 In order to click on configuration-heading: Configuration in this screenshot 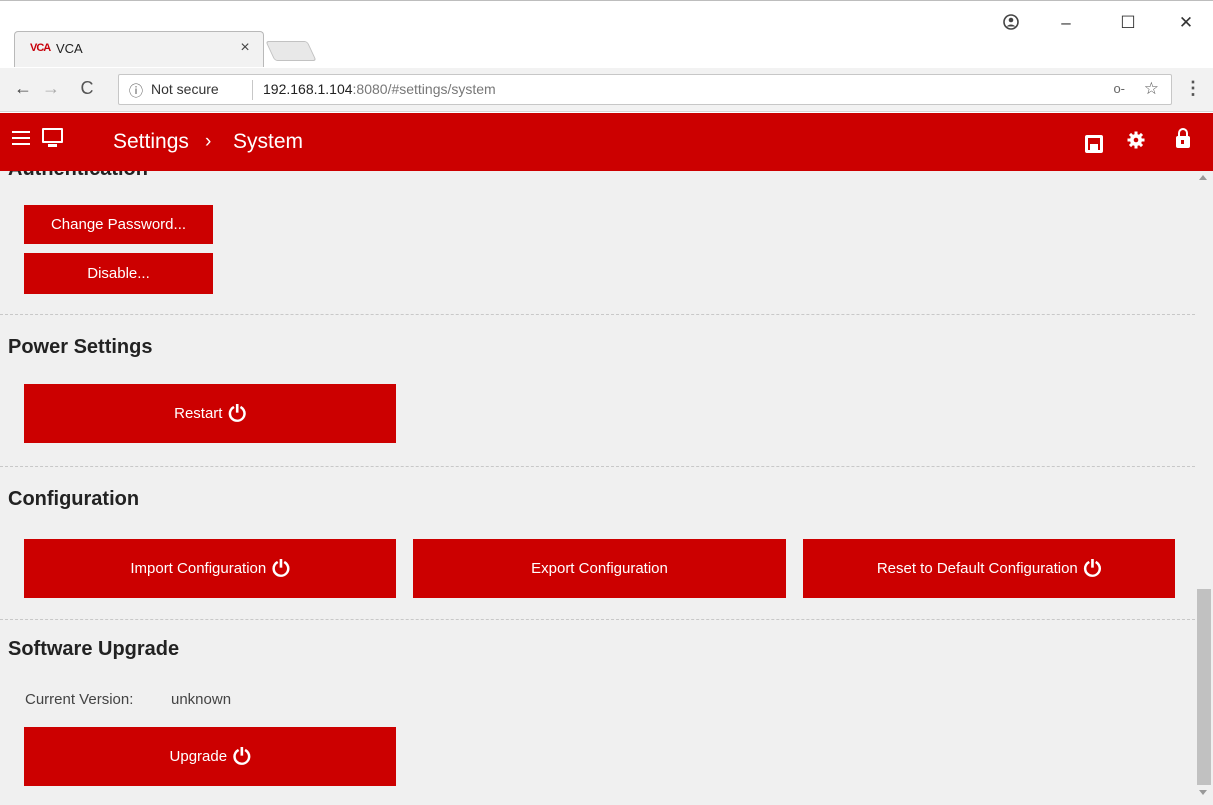, I will do `click(74, 499)`.